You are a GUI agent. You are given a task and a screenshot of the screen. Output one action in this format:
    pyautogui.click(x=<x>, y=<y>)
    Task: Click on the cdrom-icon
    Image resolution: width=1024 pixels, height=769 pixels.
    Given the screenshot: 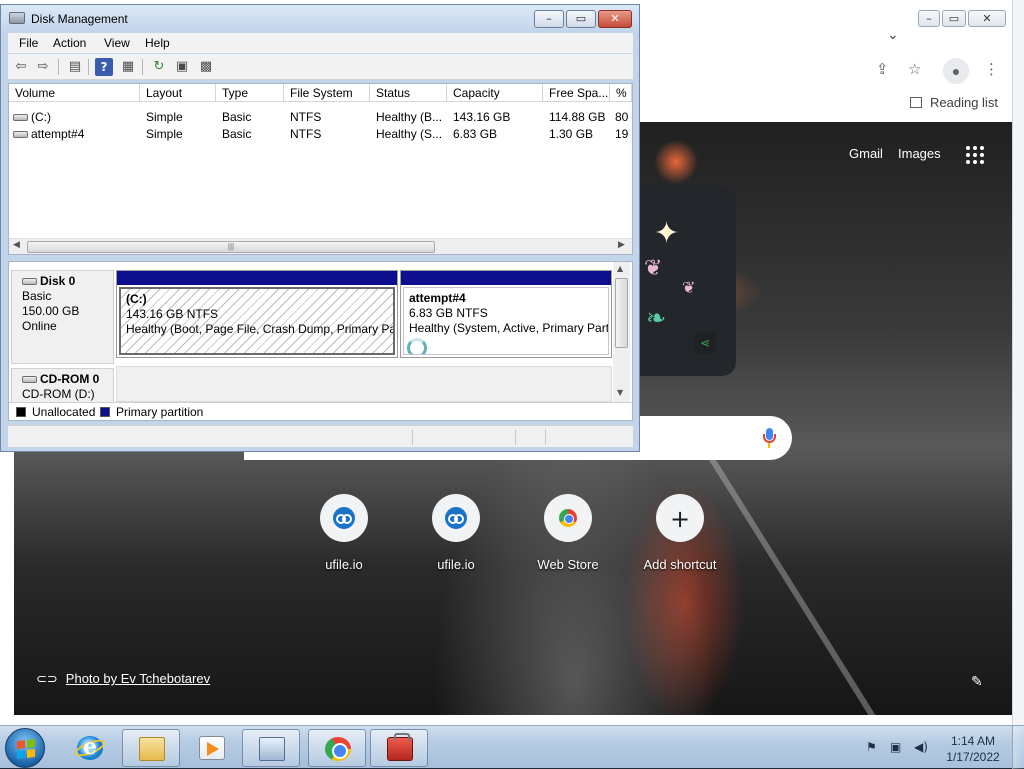 What is the action you would take?
    pyautogui.click(x=29, y=379)
    